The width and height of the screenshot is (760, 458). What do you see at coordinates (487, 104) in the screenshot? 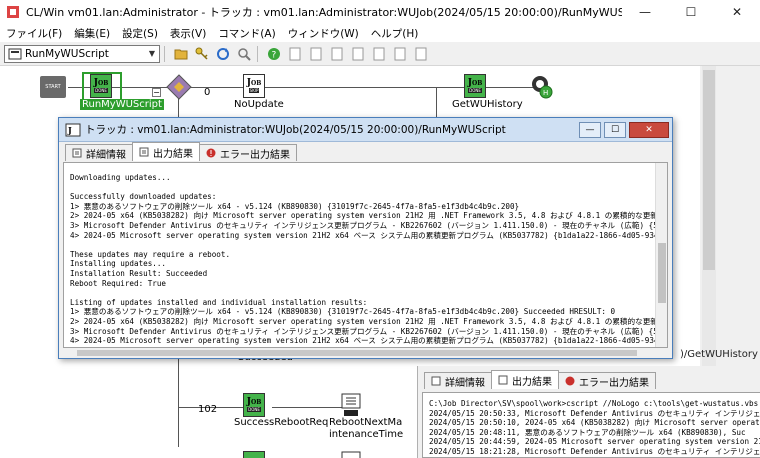
I see `job-label-getwuhistory: GetWUHistory` at bounding box center [487, 104].